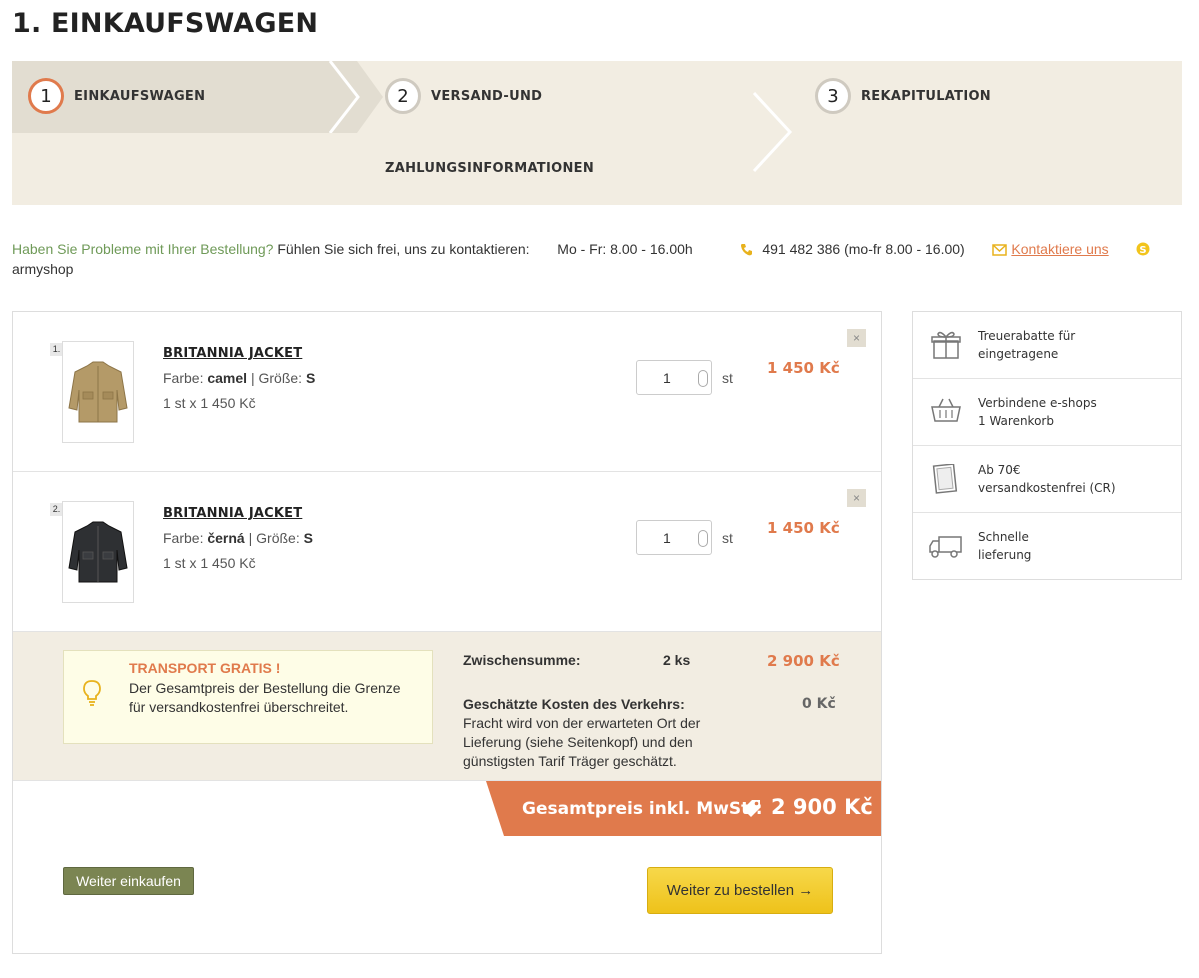  I want to click on gift-icon, so click(946, 345).